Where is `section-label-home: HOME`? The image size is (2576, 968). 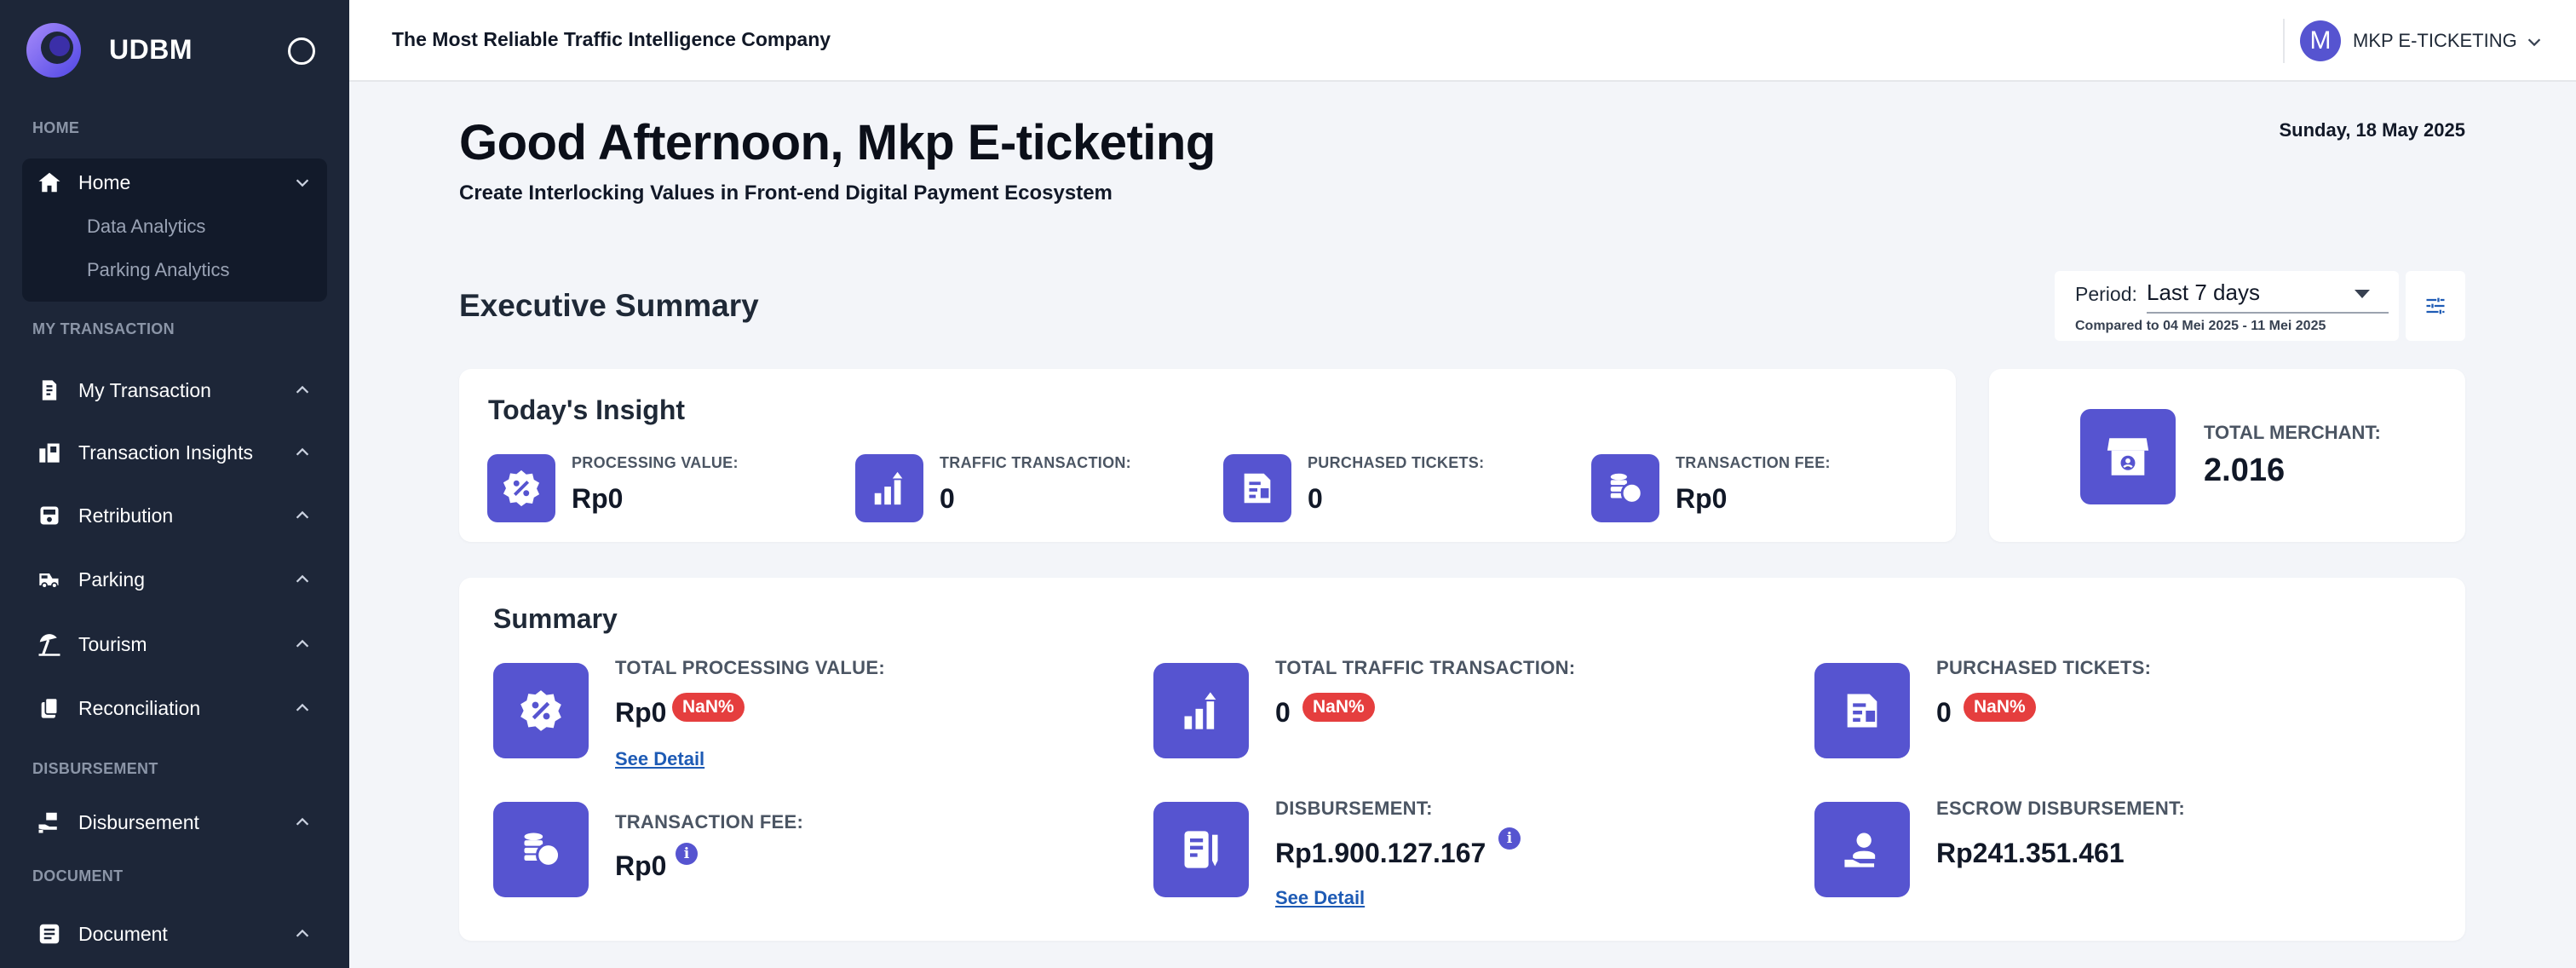 section-label-home: HOME is located at coordinates (56, 127).